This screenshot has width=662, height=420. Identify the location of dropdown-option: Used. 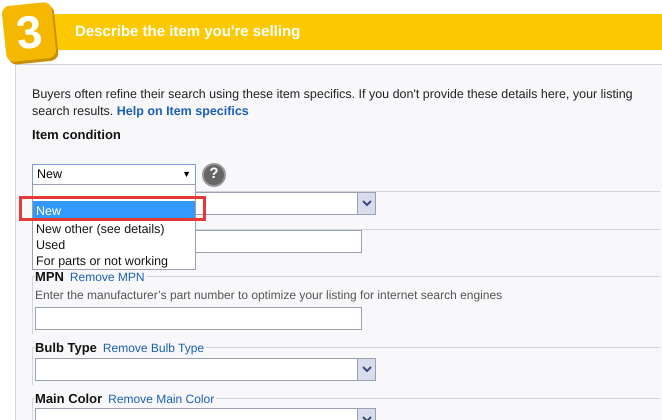
(114, 244).